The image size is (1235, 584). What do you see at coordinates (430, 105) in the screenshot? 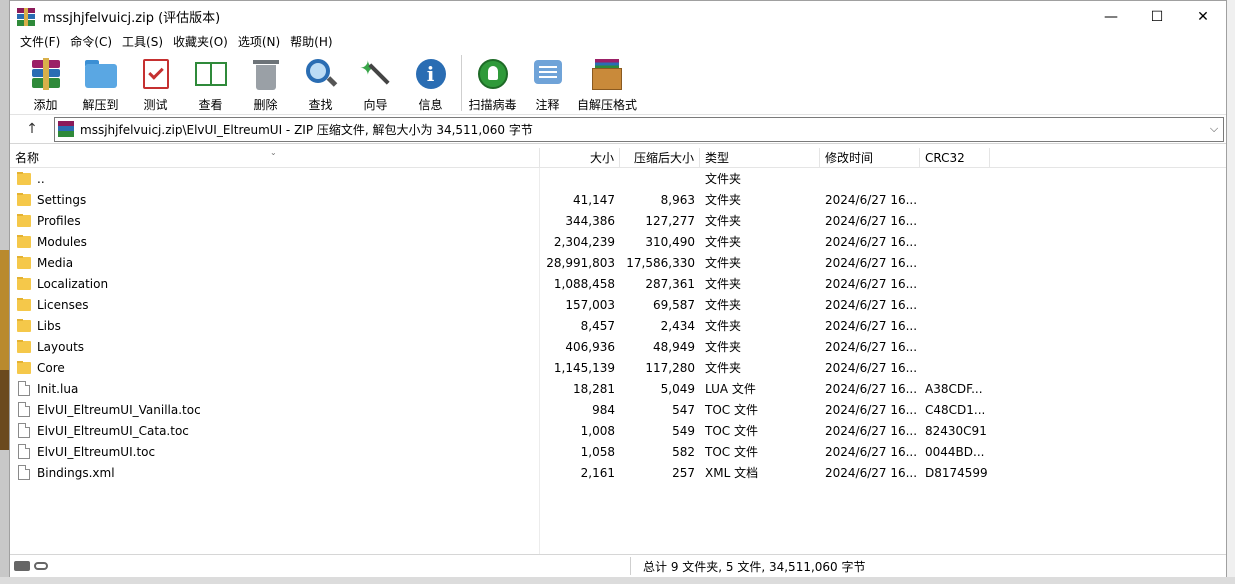
I see `info-label: 信息` at bounding box center [430, 105].